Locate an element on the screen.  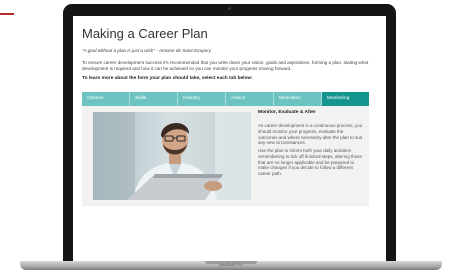
tab-monitoring: Monitoring is located at coordinates (345, 99).